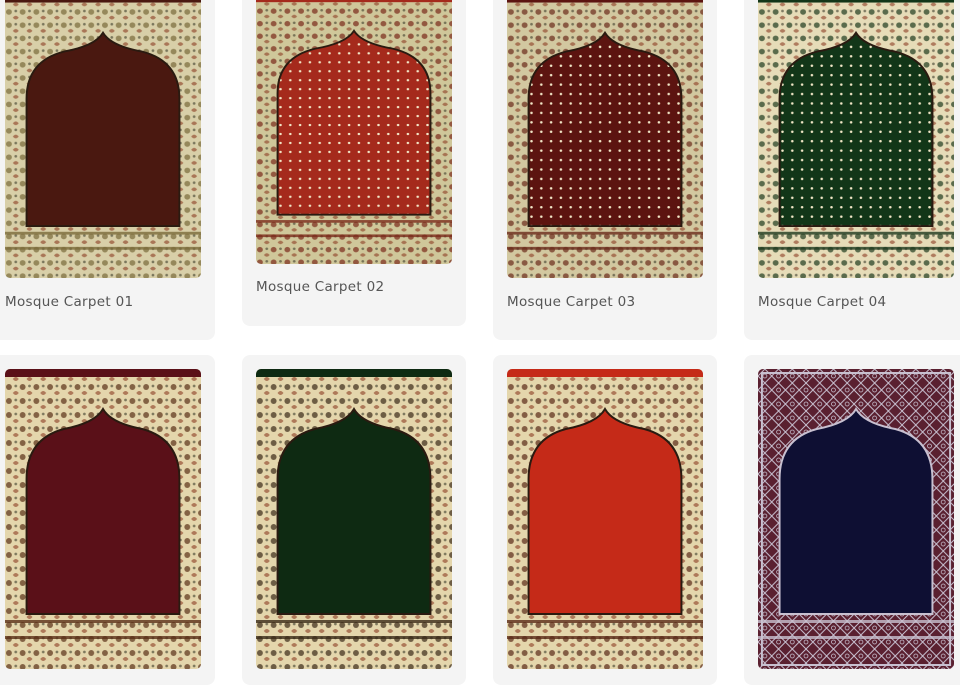 Image resolution: width=960 pixels, height=685 pixels. I want to click on product-title: Mosque Carpet 03, so click(571, 302).